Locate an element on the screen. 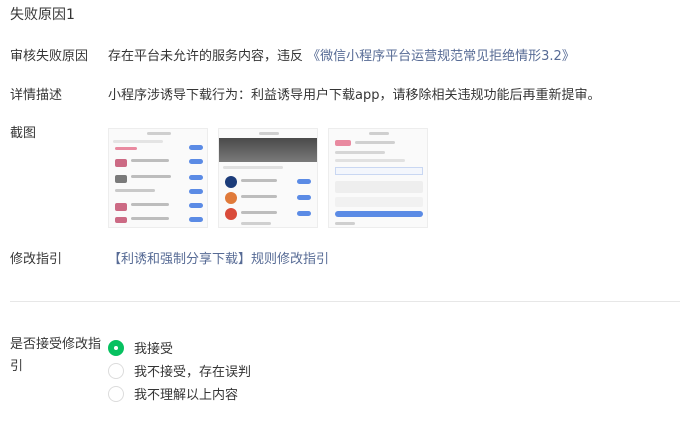 The image size is (680, 421). radio-label: 我不接受，存在误判 is located at coordinates (193, 372).